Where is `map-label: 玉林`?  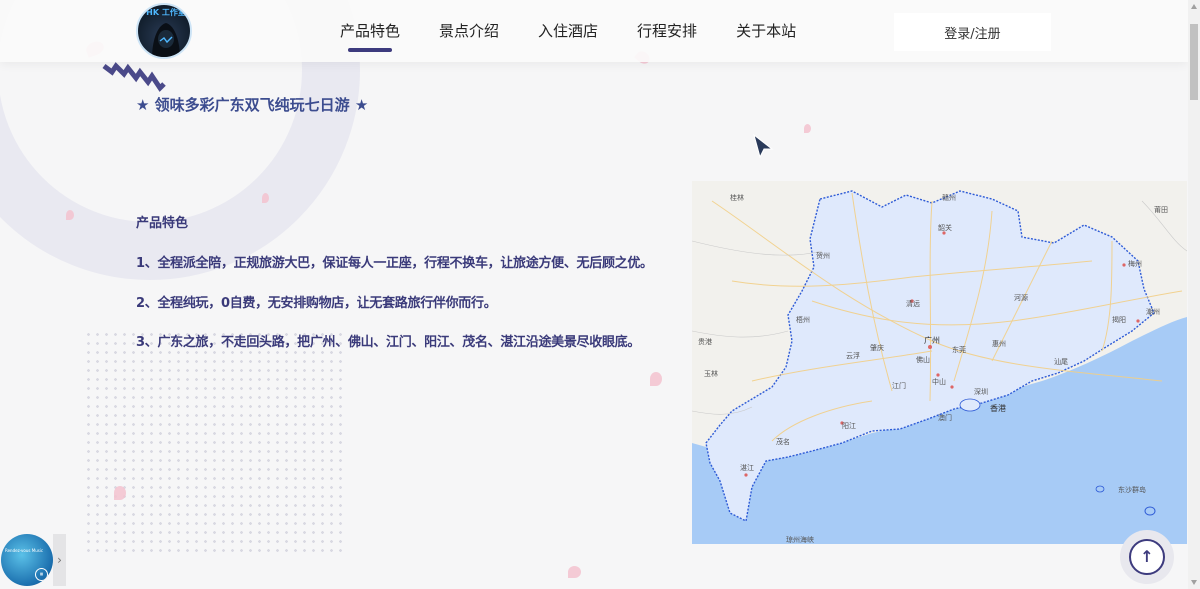
map-label: 玉林 is located at coordinates (711, 374).